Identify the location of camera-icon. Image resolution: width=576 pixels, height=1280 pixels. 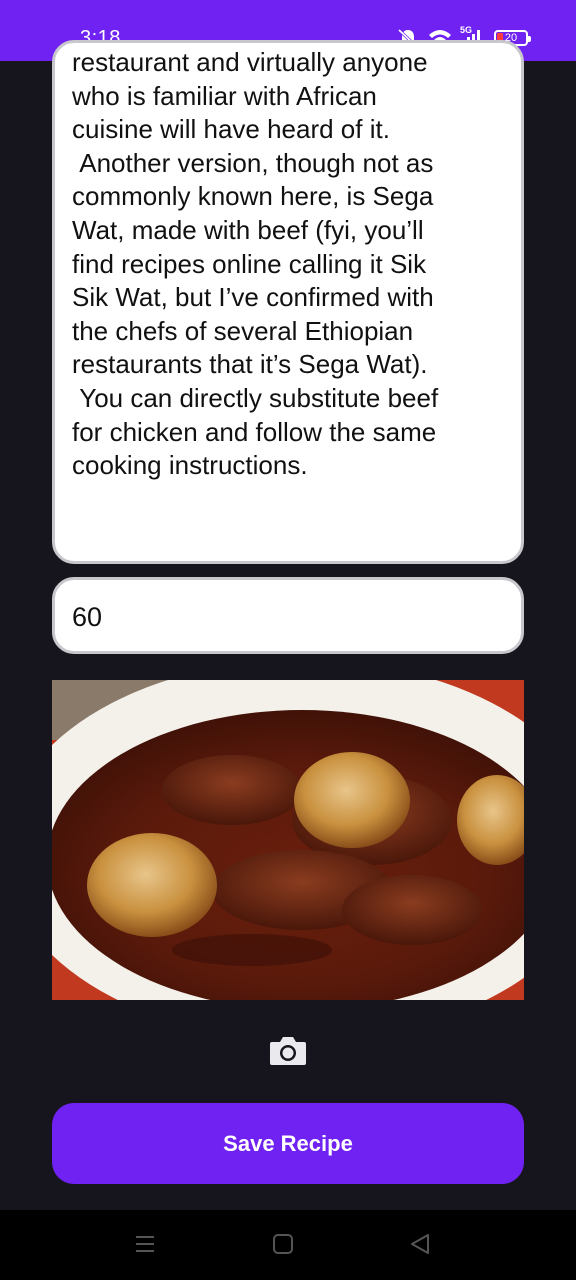
(288, 1050).